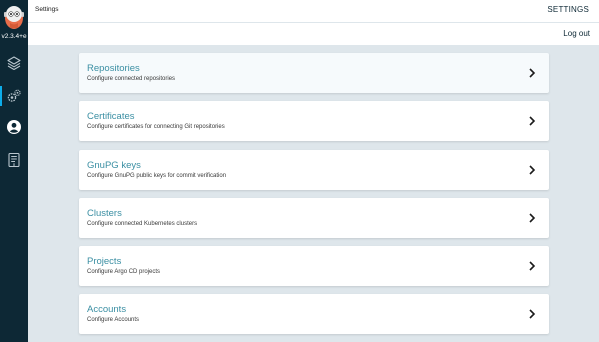 This screenshot has height=342, width=599. Describe the element at coordinates (314, 266) in the screenshot. I see `settings-card-projects: Projects Configure Argo CD projects` at that location.